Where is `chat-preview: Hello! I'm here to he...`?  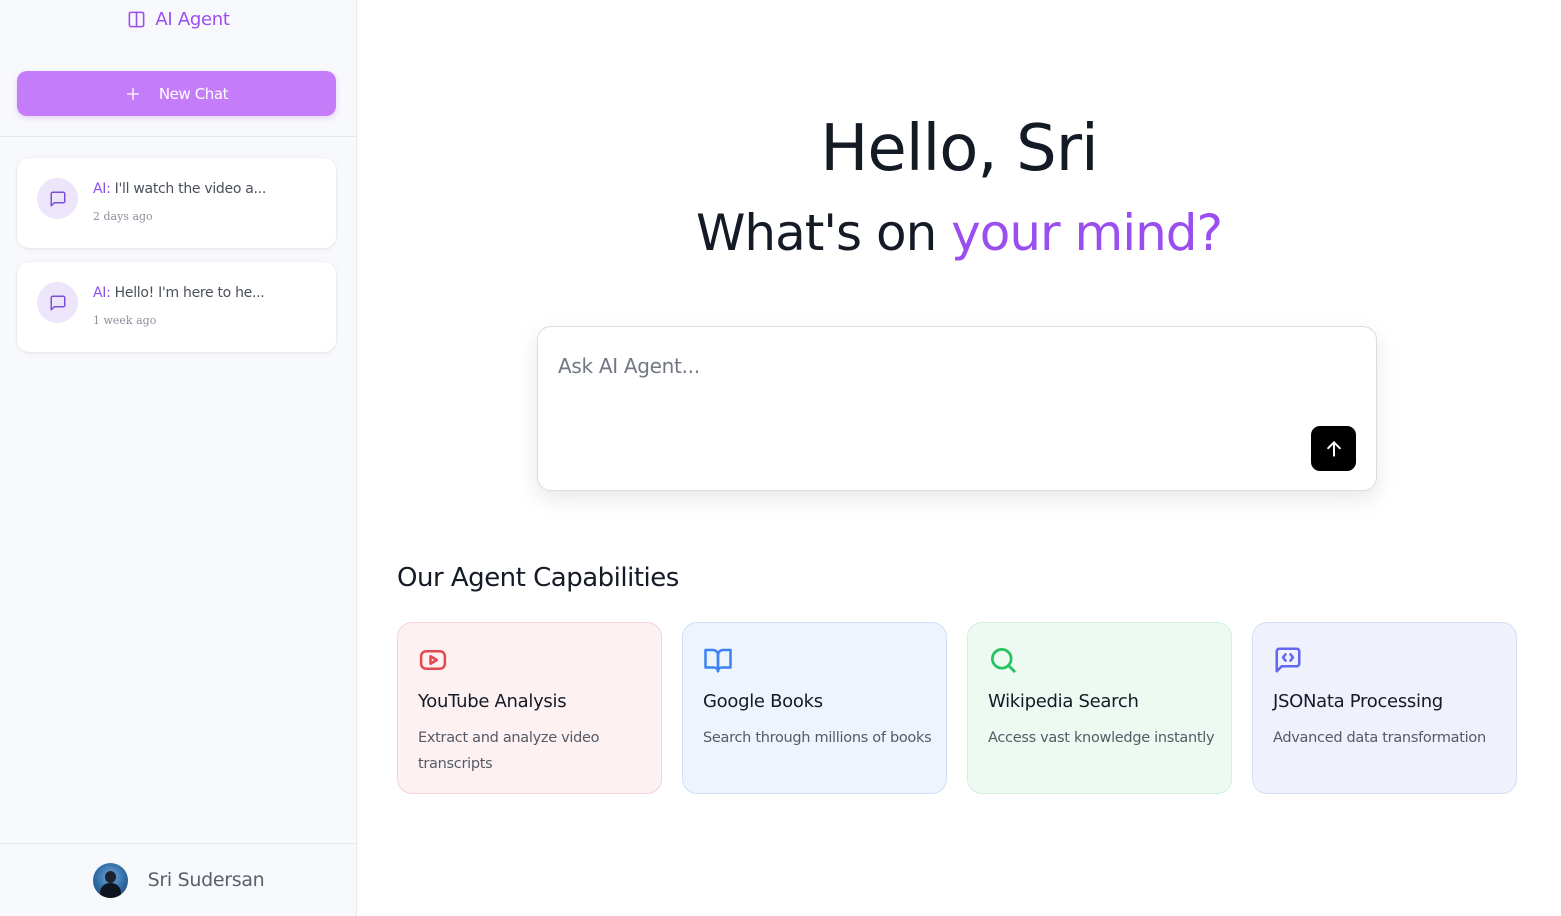
chat-preview: Hello! I'm here to he... is located at coordinates (187, 293).